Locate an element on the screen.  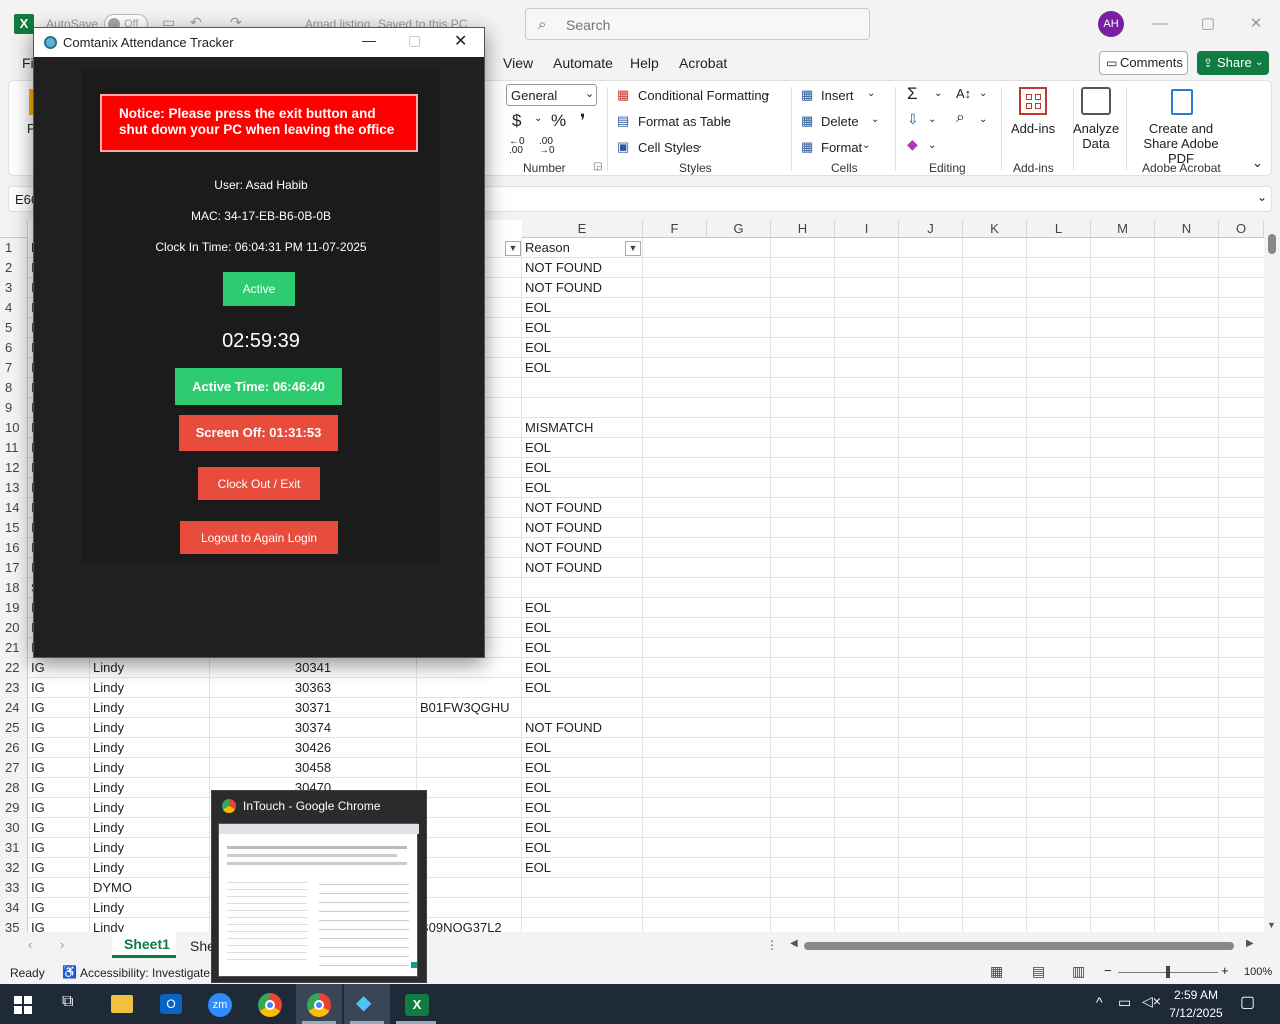
notifications-icon: ▢ is located at coordinates (1247, 1002).